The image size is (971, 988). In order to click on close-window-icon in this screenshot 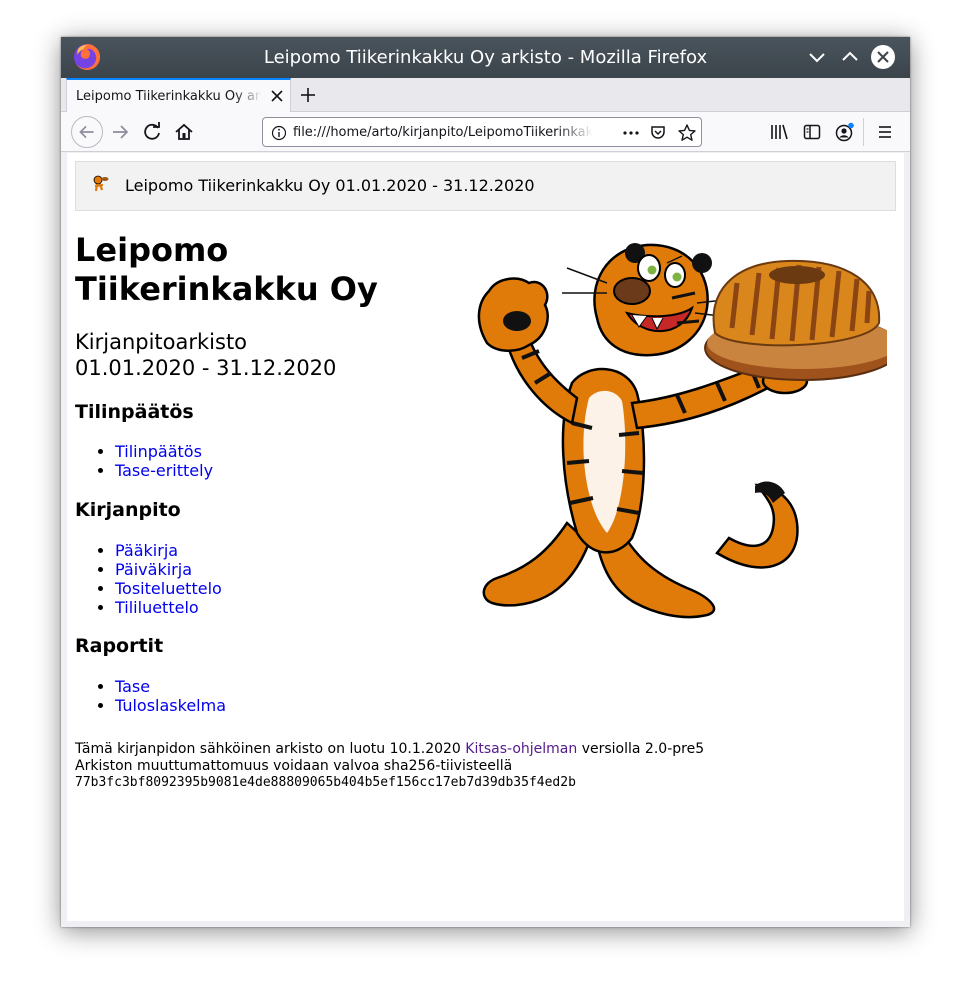, I will do `click(883, 57)`.